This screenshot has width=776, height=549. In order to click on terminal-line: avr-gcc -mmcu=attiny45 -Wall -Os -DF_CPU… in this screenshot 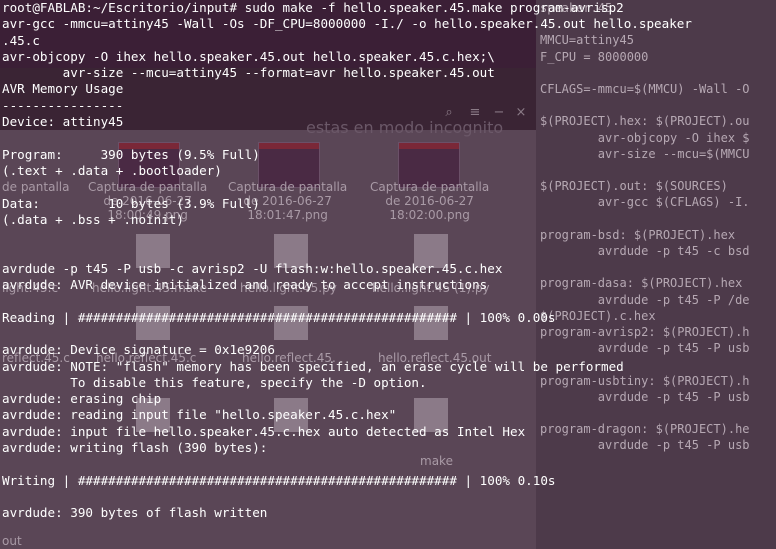, I will do `click(347, 24)`.